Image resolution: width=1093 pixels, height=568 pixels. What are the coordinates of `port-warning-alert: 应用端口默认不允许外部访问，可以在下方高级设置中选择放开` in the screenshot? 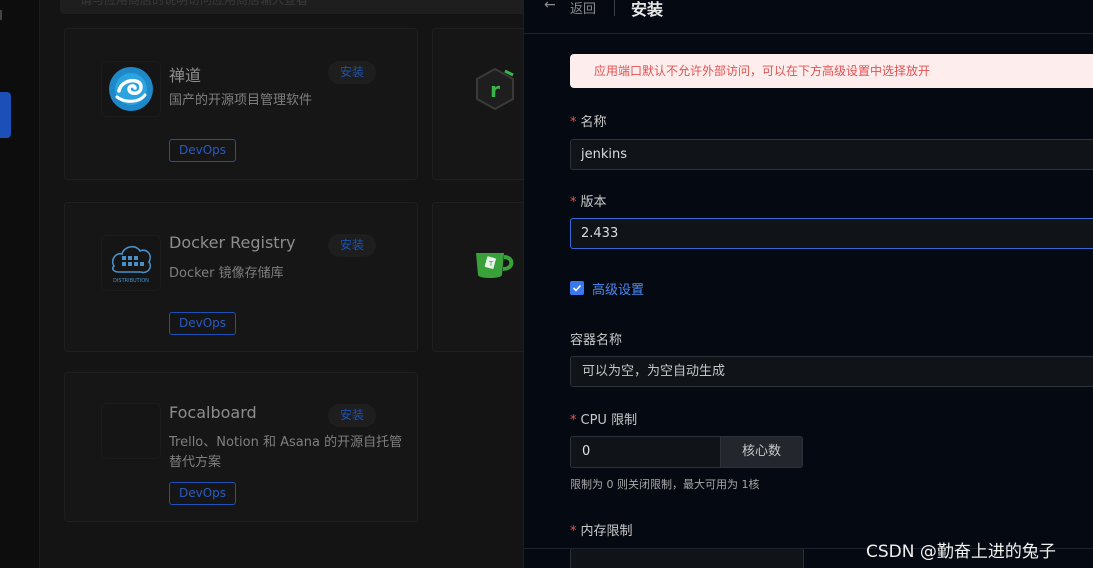 It's located at (831, 71).